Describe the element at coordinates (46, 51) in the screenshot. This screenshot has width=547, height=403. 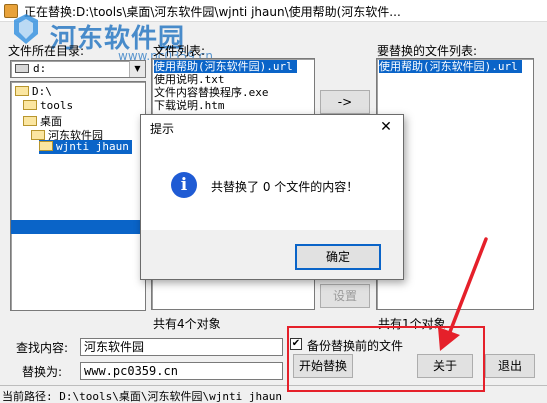
I see `dir-label: 文件所在目录:` at that location.